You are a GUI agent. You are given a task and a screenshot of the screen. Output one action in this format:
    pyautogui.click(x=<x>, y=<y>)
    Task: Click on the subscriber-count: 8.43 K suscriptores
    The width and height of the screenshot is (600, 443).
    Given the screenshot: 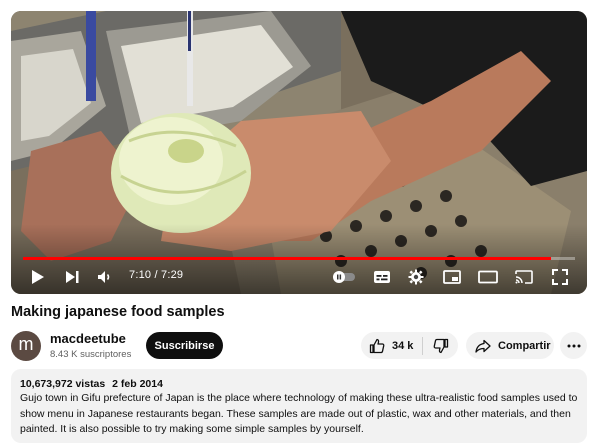 What is the action you would take?
    pyautogui.click(x=91, y=354)
    